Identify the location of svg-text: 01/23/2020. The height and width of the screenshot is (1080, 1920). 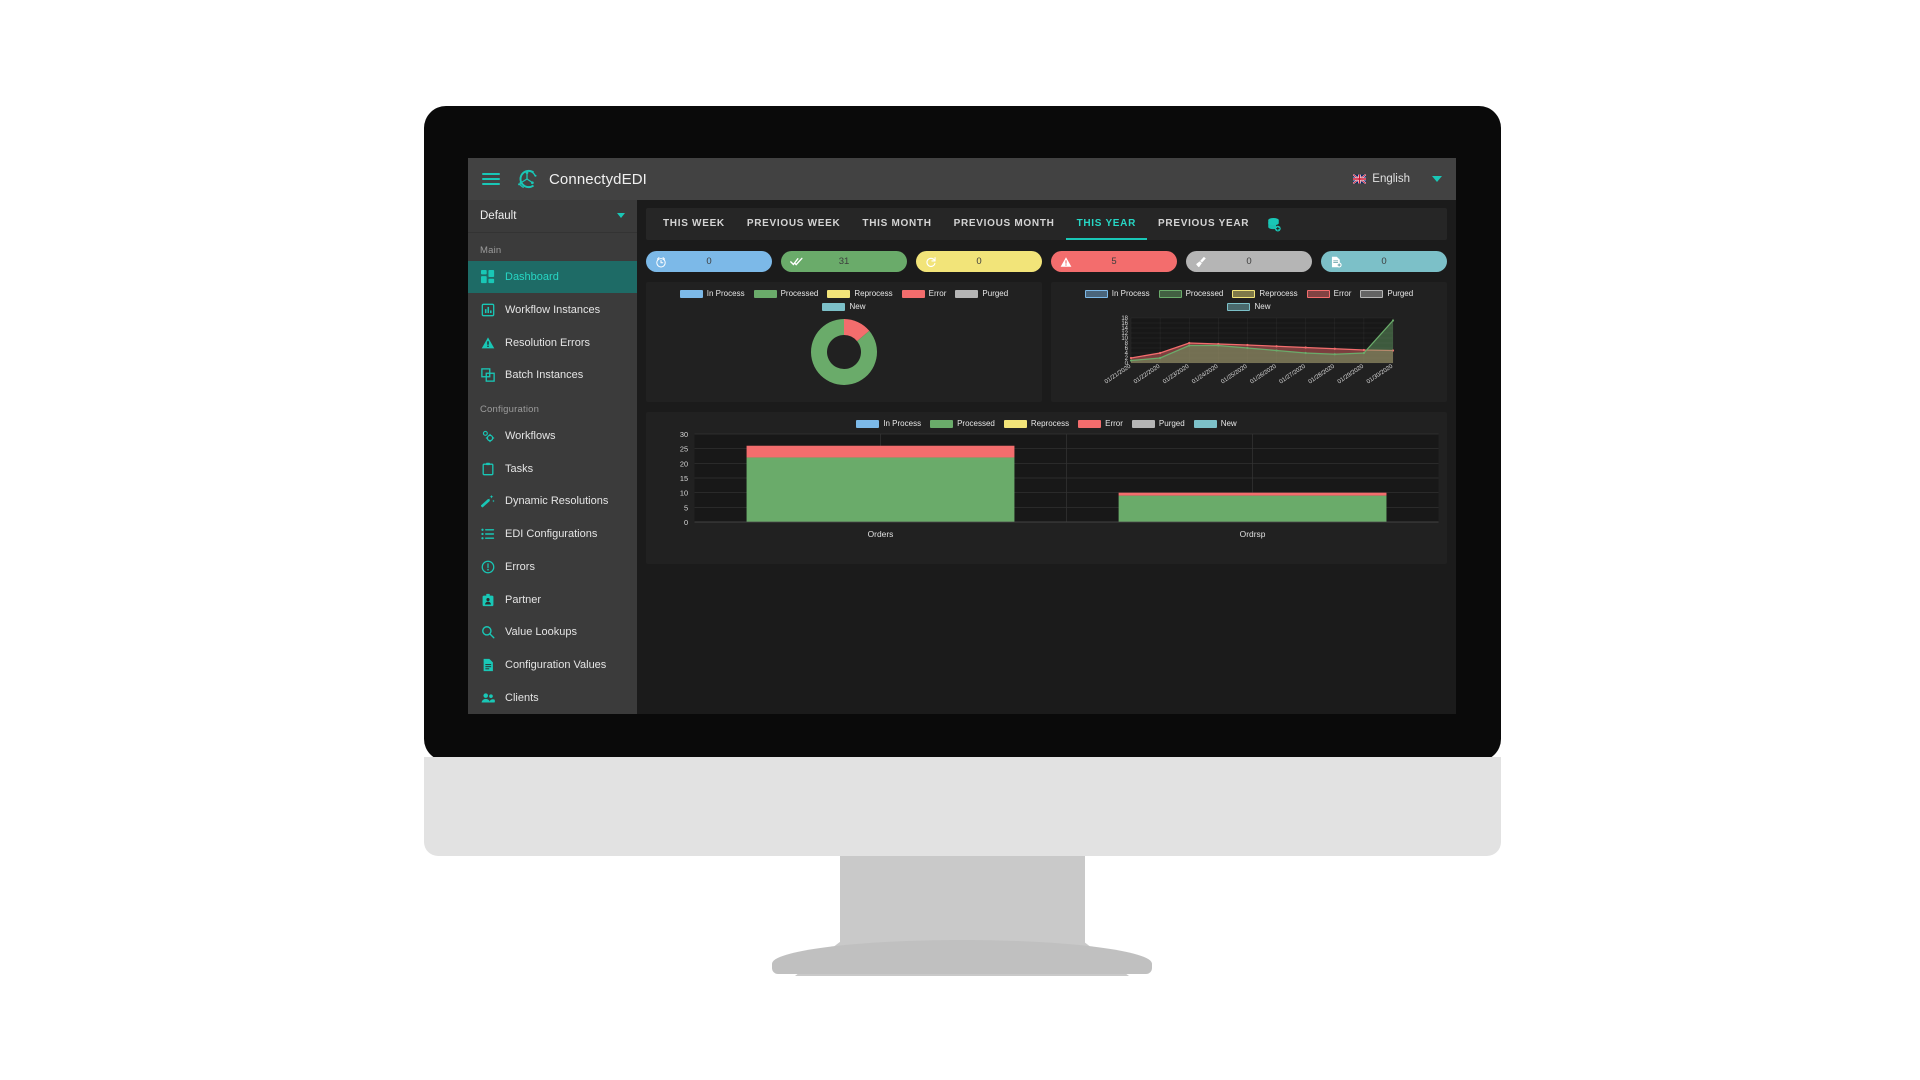
(1176, 374).